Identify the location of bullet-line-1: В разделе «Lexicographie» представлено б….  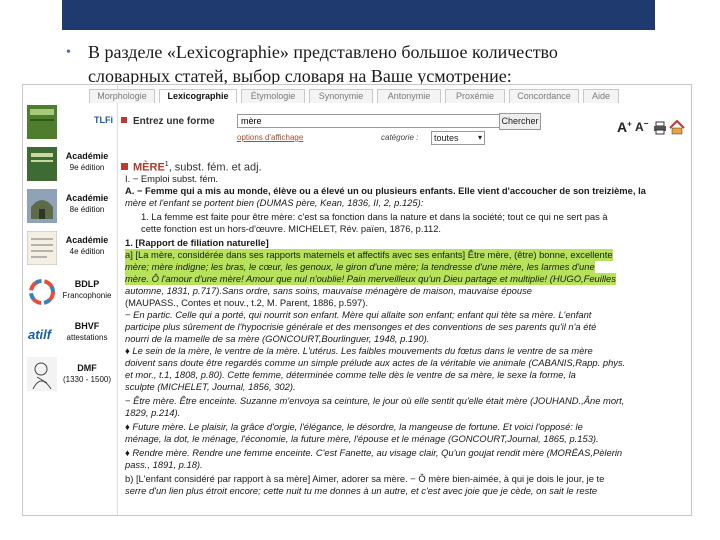
(323, 52).